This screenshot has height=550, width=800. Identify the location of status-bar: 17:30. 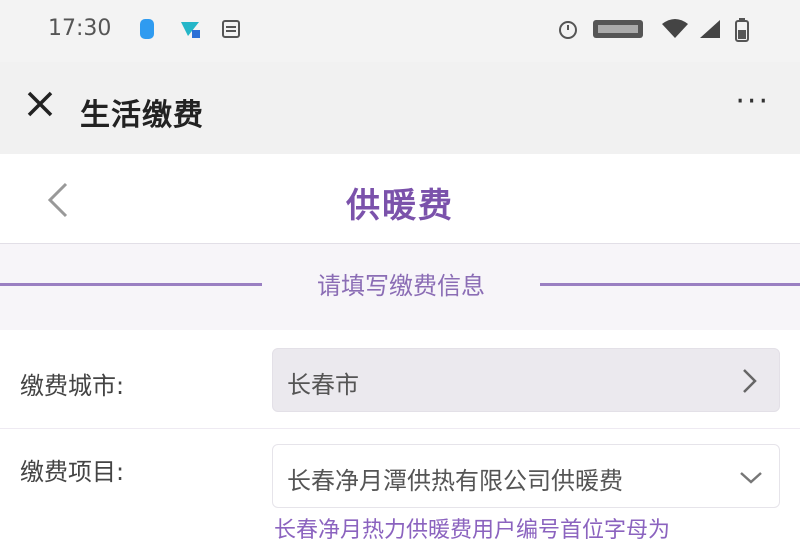
(400, 31).